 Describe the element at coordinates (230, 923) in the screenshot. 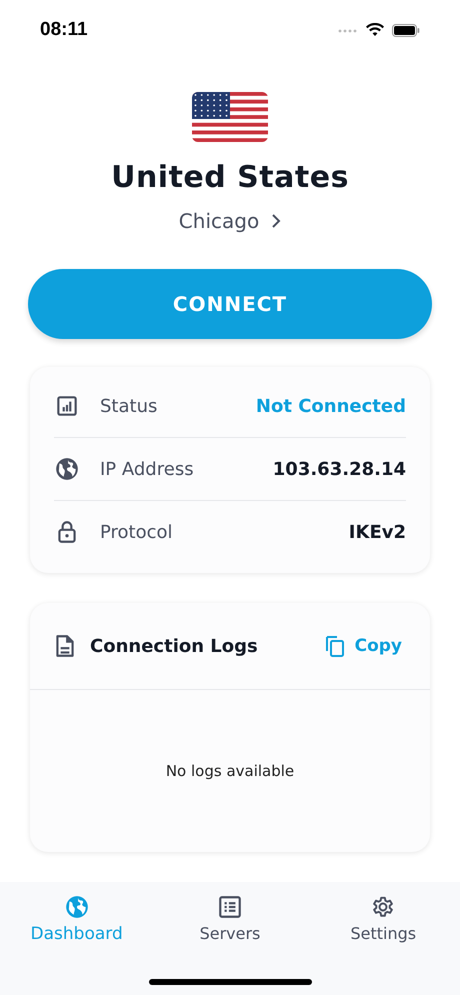

I see `tab: Servers` at that location.